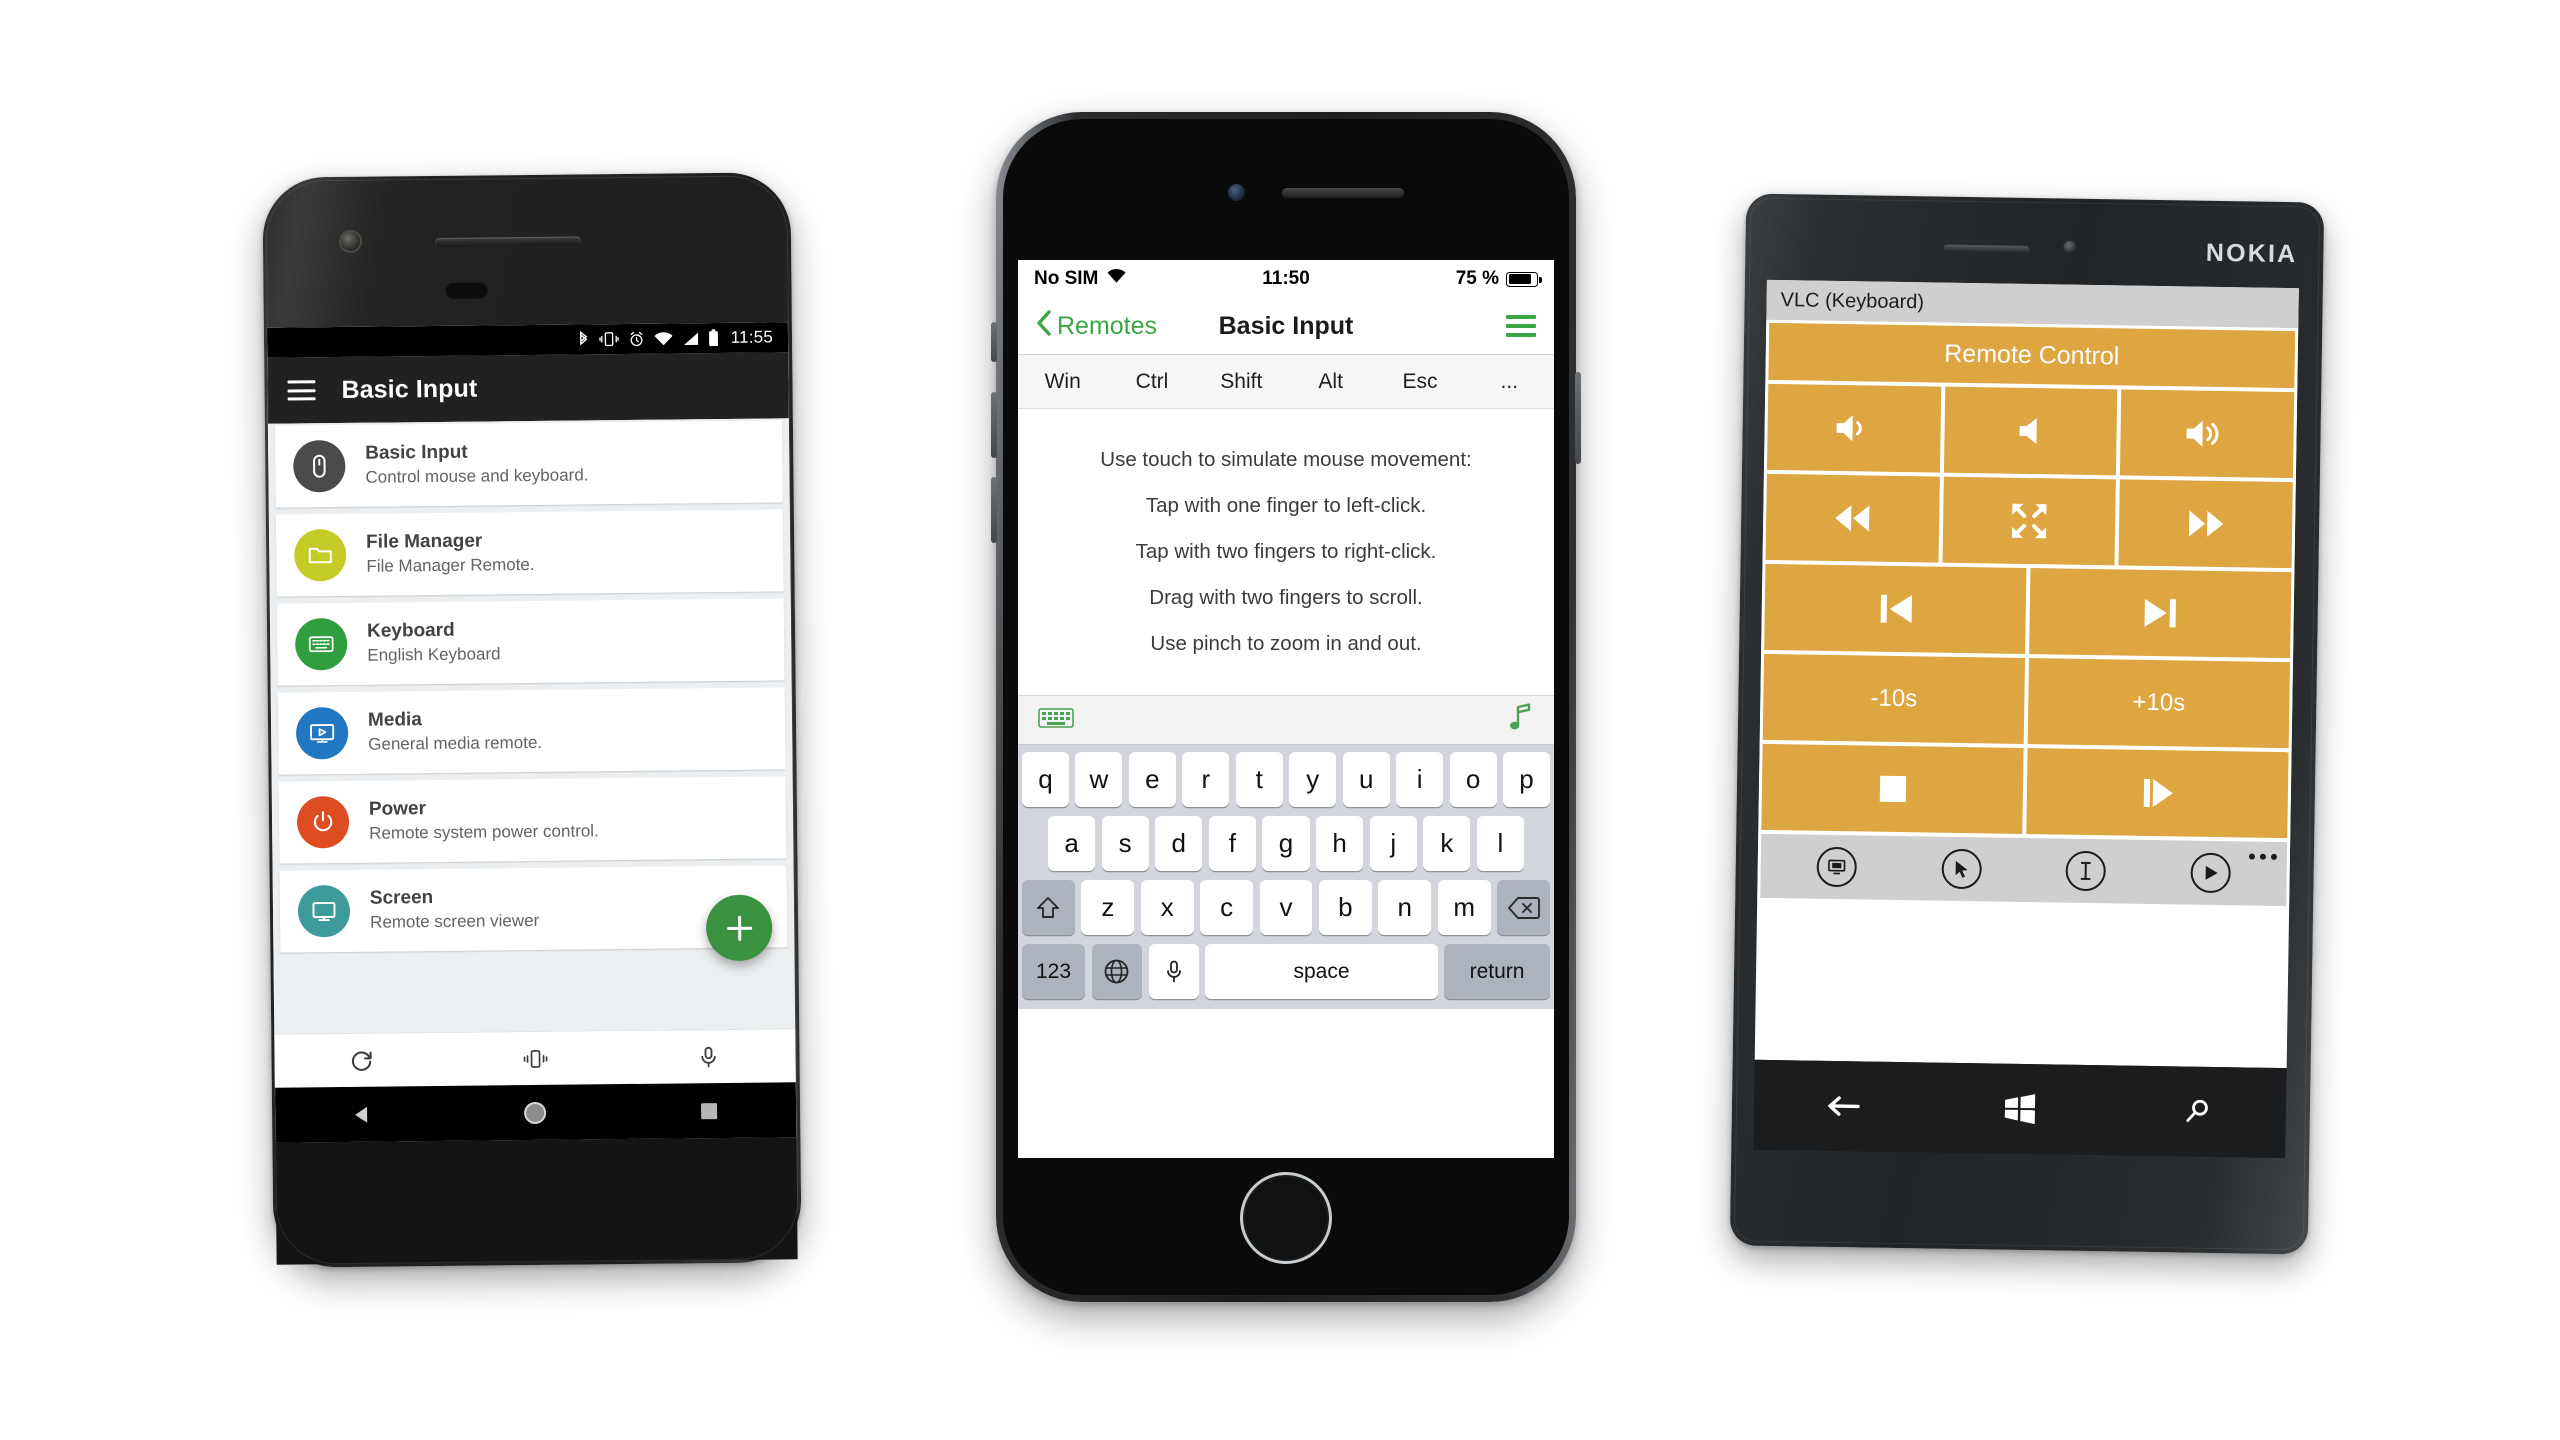 Image resolution: width=2560 pixels, height=1440 pixels. What do you see at coordinates (709, 1110) in the screenshot?
I see `recents-square-icon` at bounding box center [709, 1110].